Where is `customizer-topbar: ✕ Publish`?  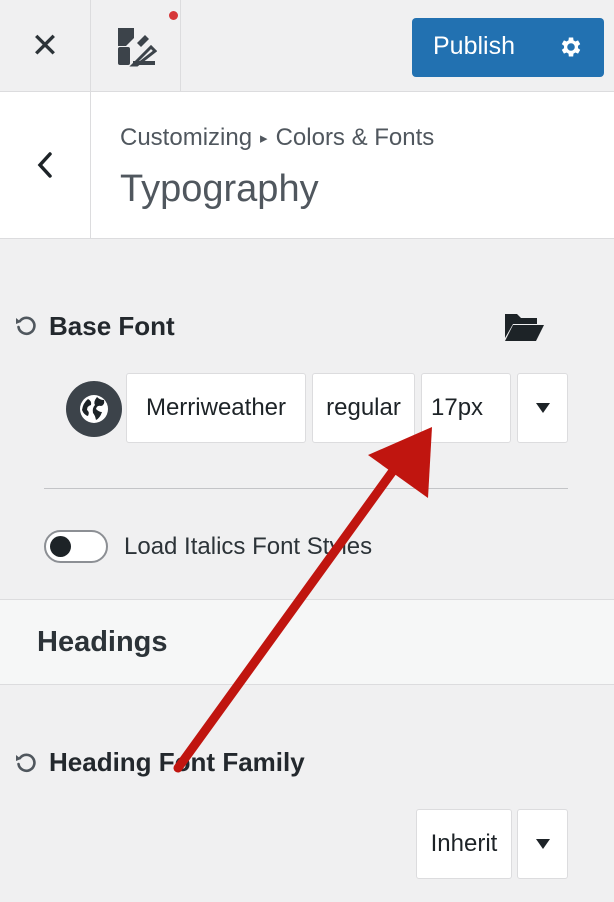
customizer-topbar: ✕ Publish is located at coordinates (307, 46).